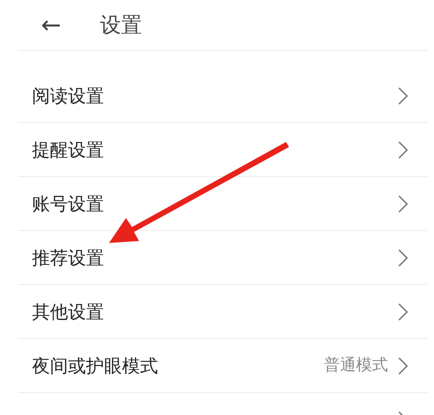 The height and width of the screenshot is (415, 434). Describe the element at coordinates (223, 96) in the screenshot. I see `settings-item: 阅读设置` at that location.